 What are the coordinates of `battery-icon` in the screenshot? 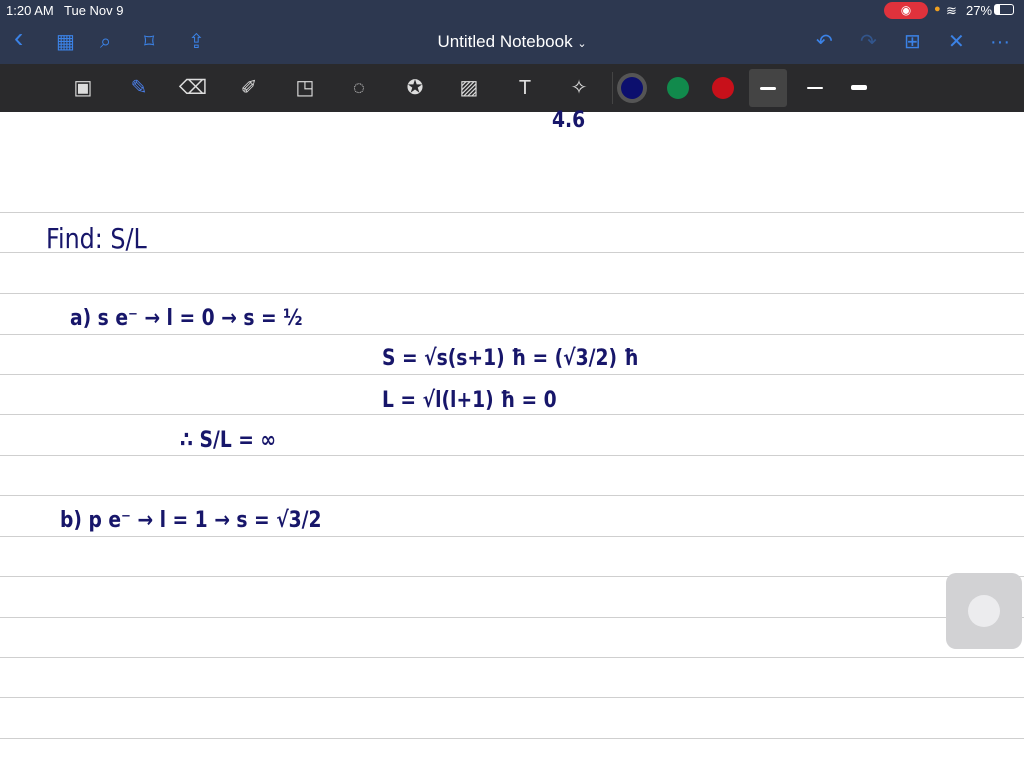 It's located at (1004, 9).